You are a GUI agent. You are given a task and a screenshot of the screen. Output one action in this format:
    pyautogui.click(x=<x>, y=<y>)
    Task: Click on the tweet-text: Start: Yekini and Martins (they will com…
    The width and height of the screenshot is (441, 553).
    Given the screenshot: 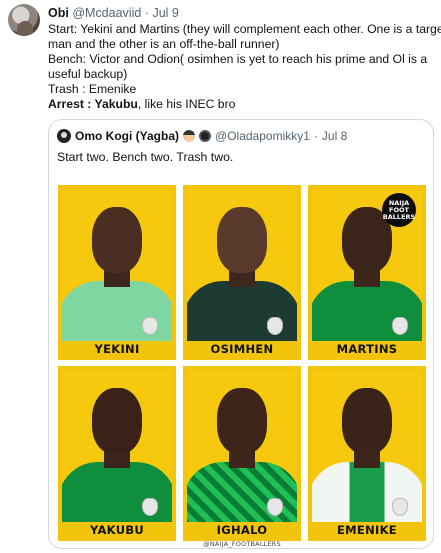 What is the action you would take?
    pyautogui.click(x=244, y=67)
    